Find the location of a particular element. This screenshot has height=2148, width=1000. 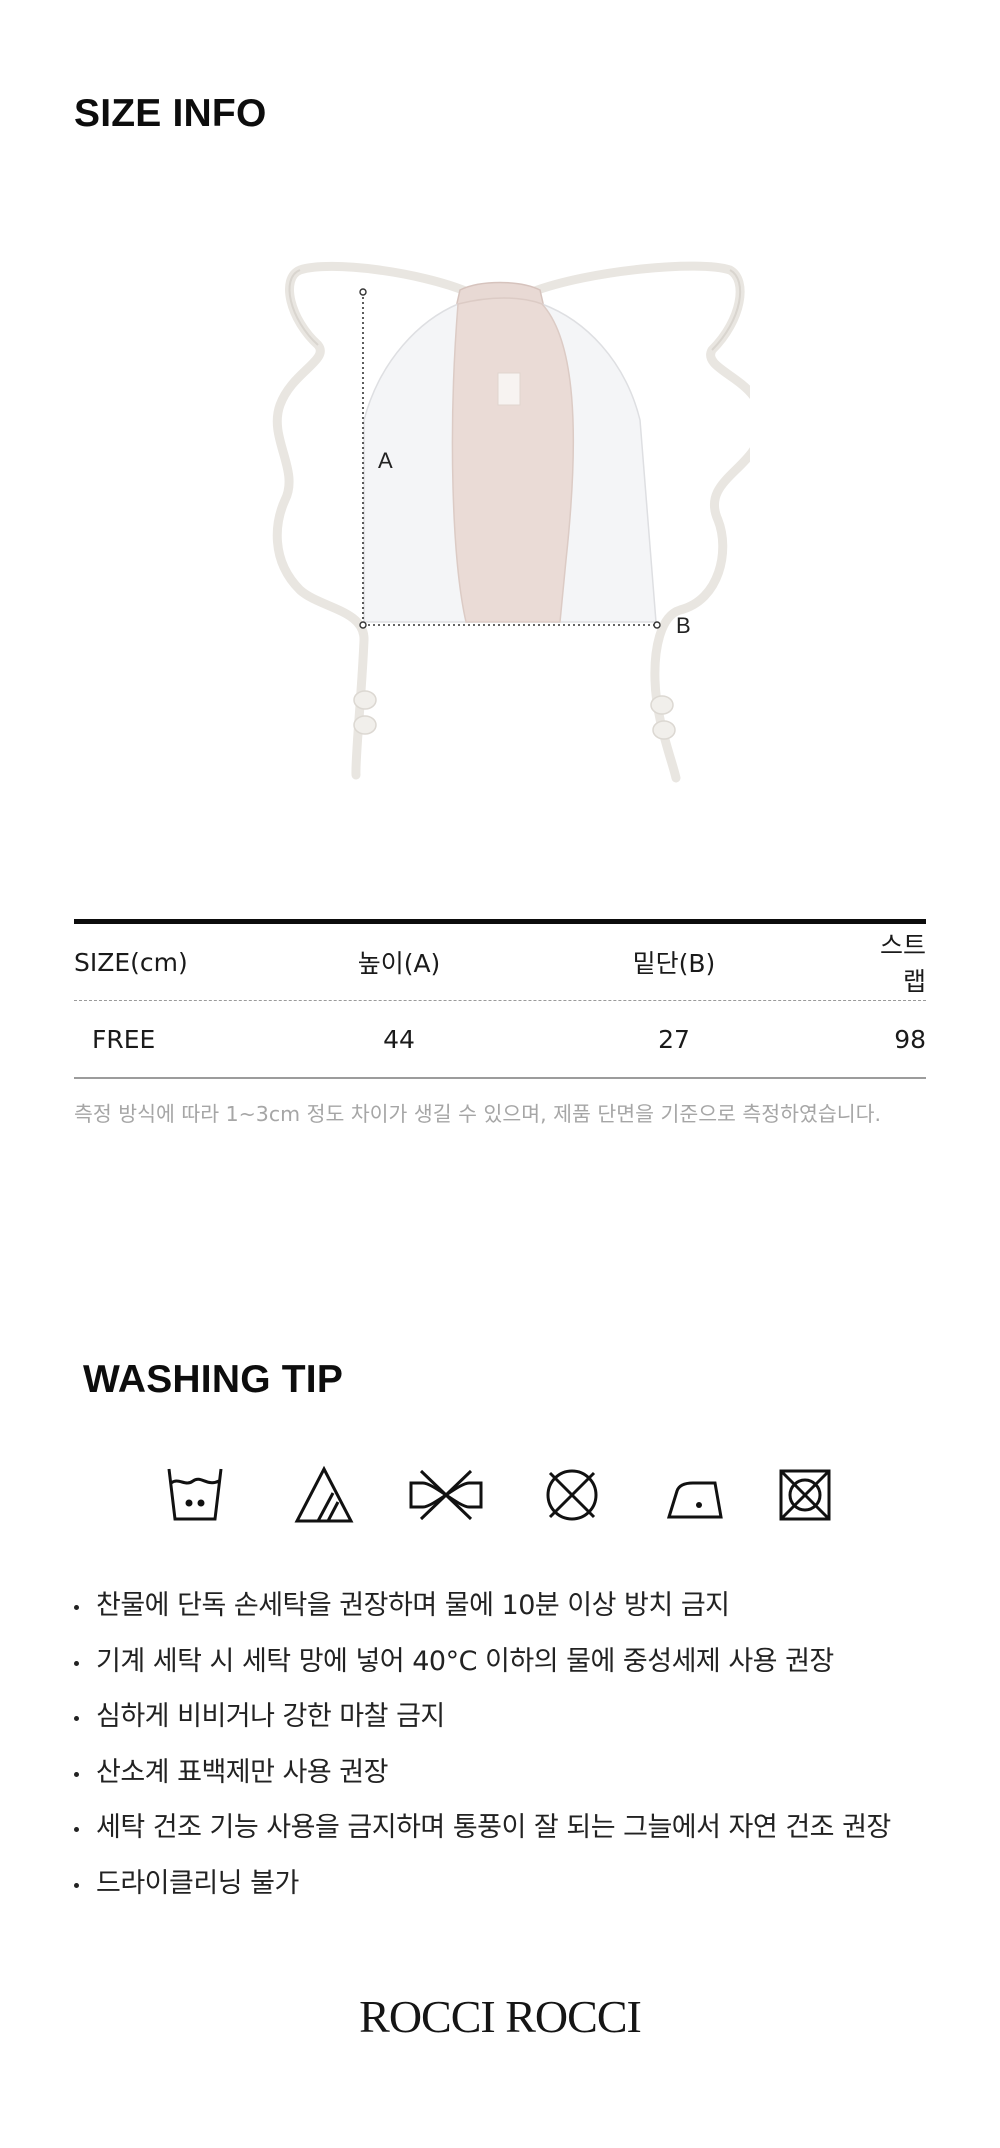

header-hem: 밑단(B) is located at coordinates (674, 963).